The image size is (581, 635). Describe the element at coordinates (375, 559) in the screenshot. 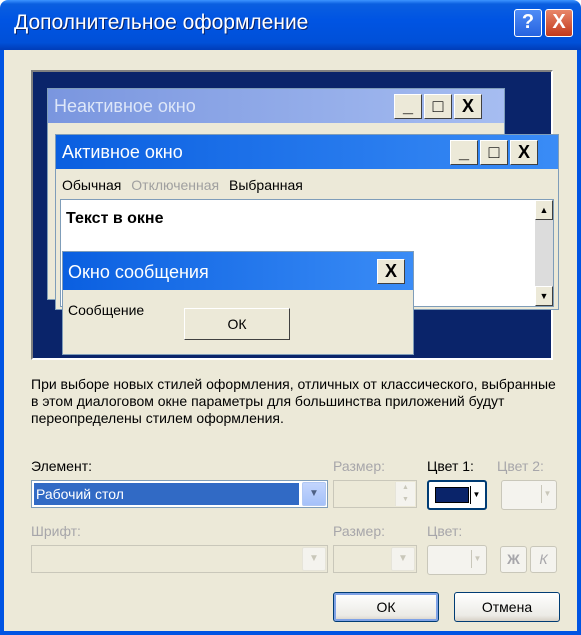

I see `font-size-select: ▼` at that location.